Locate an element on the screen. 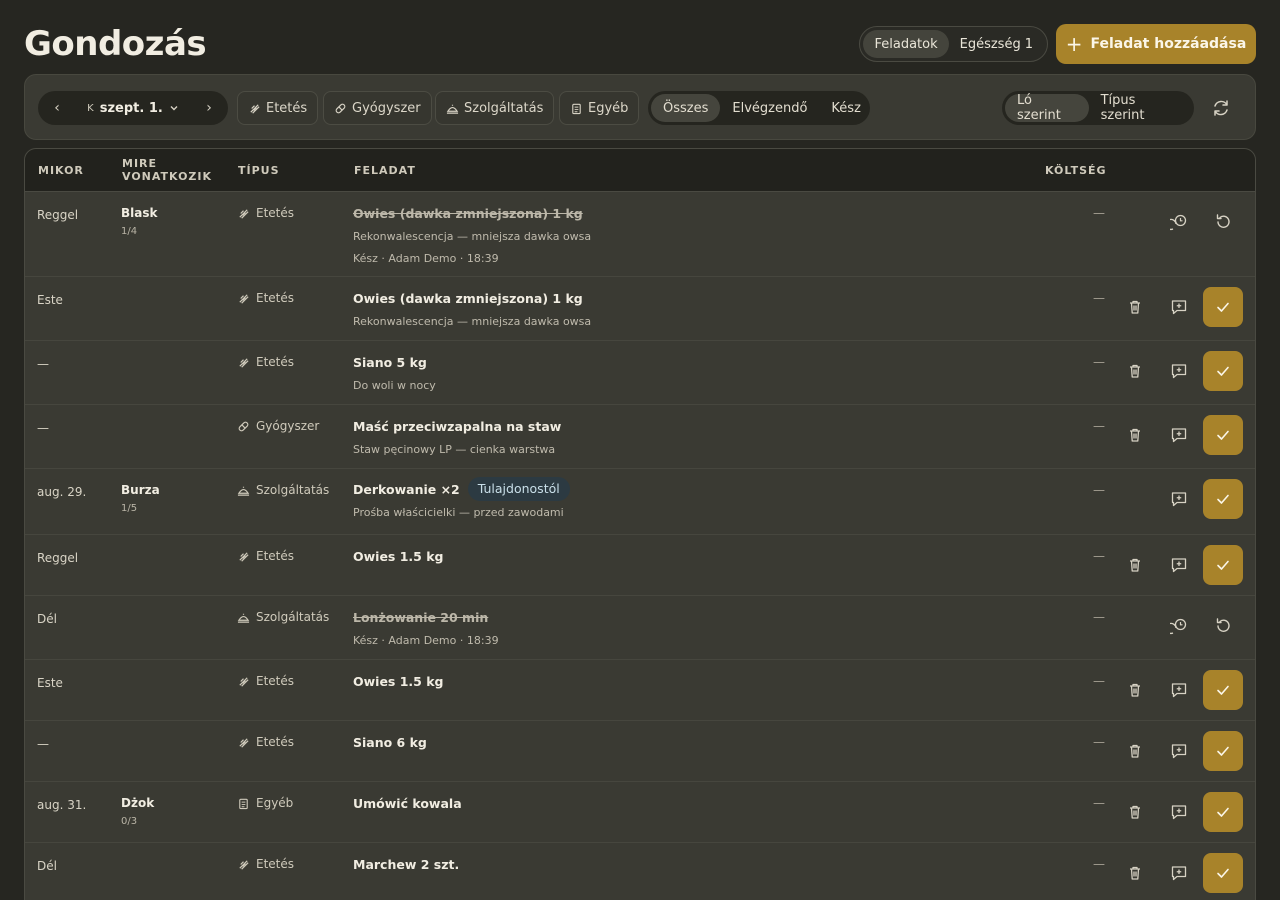 The height and width of the screenshot is (900, 1280). plus-icon: + is located at coordinates (1074, 44).